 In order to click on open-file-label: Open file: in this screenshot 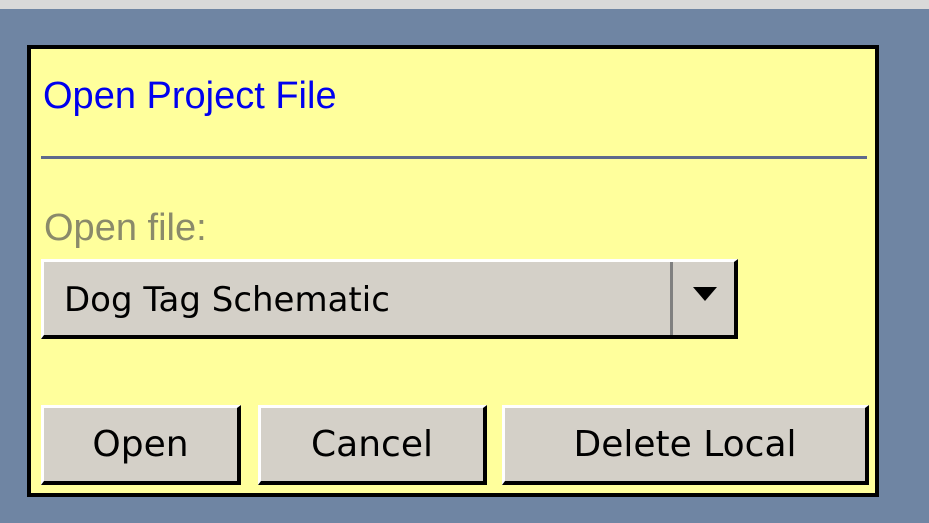, I will do `click(125, 228)`.